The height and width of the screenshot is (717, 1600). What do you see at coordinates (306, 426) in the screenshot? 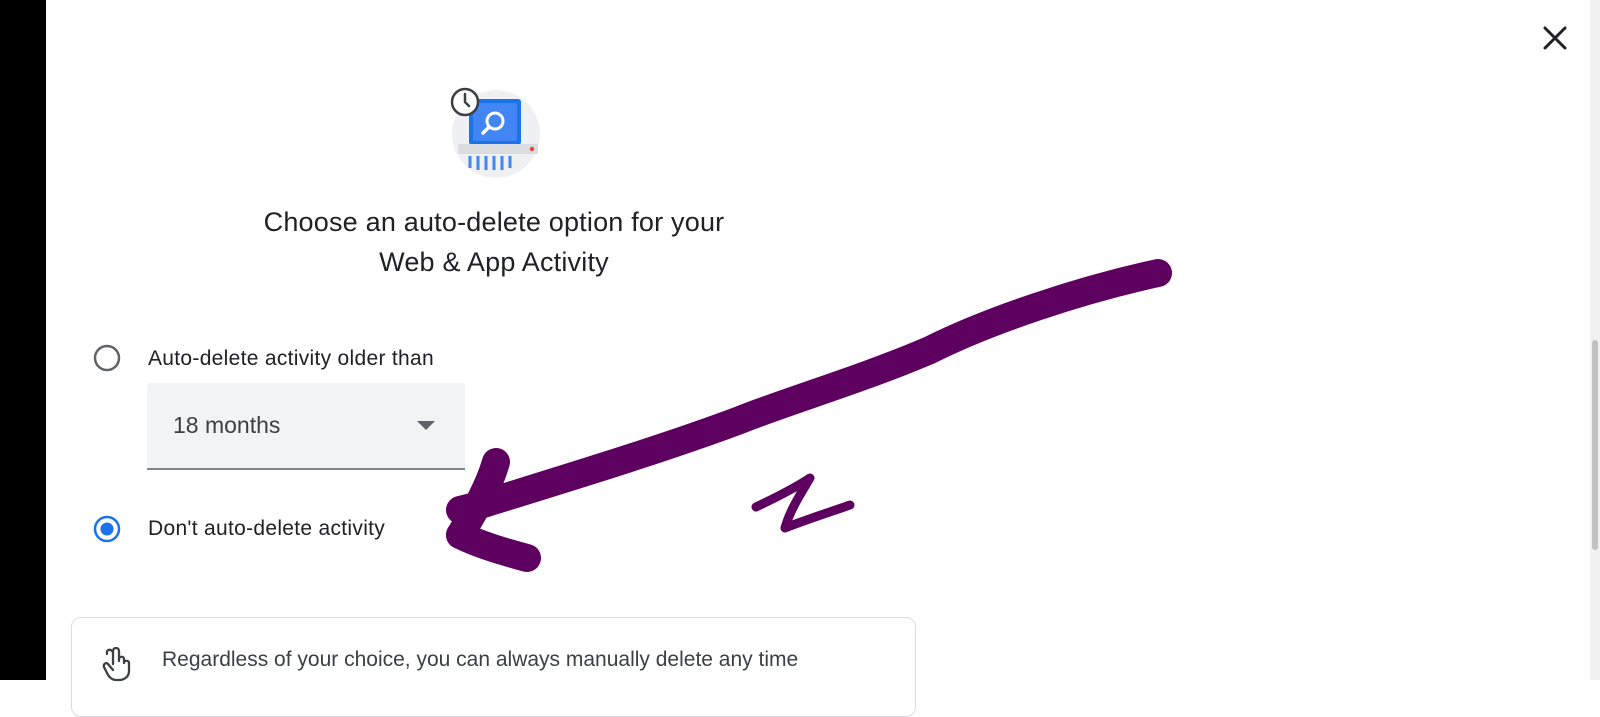
I see `auto-delete-period-select: 18 months` at bounding box center [306, 426].